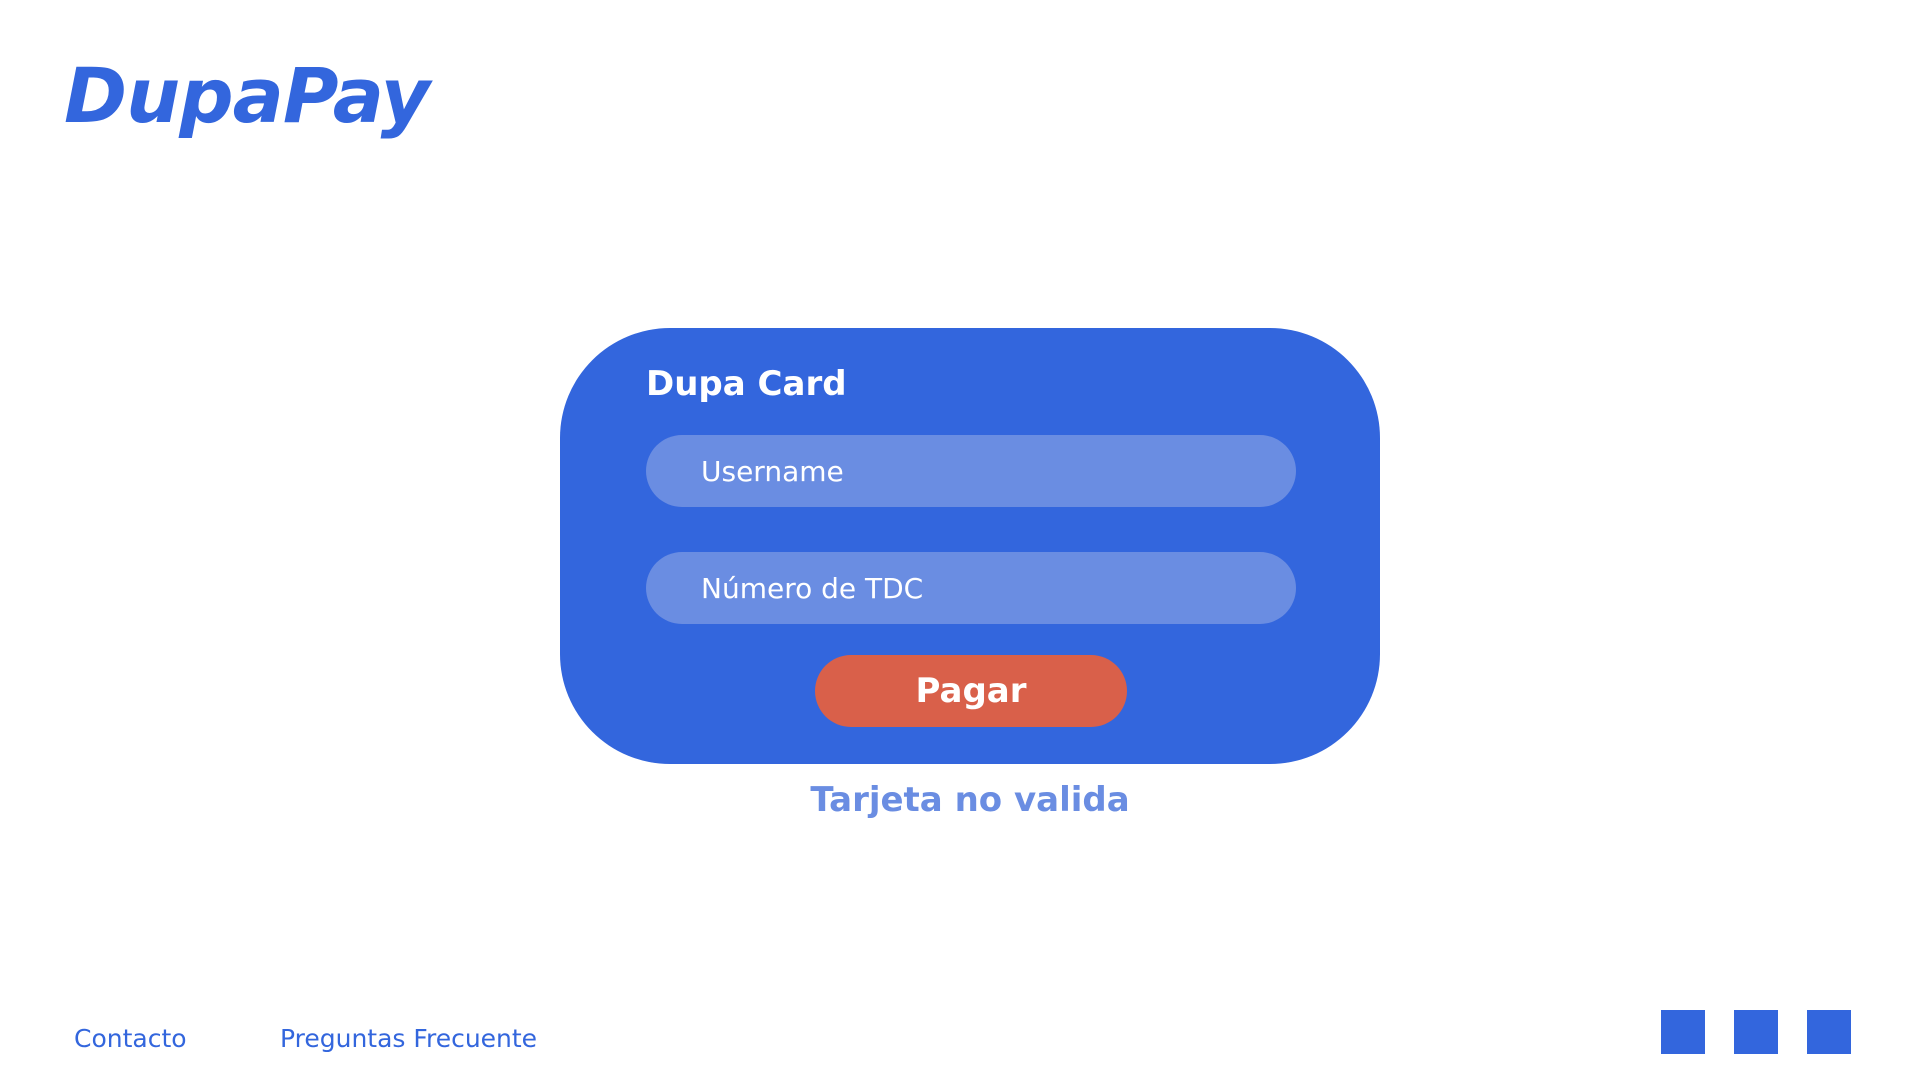 The height and width of the screenshot is (1080, 1920). I want to click on card-number-input, so click(971, 588).